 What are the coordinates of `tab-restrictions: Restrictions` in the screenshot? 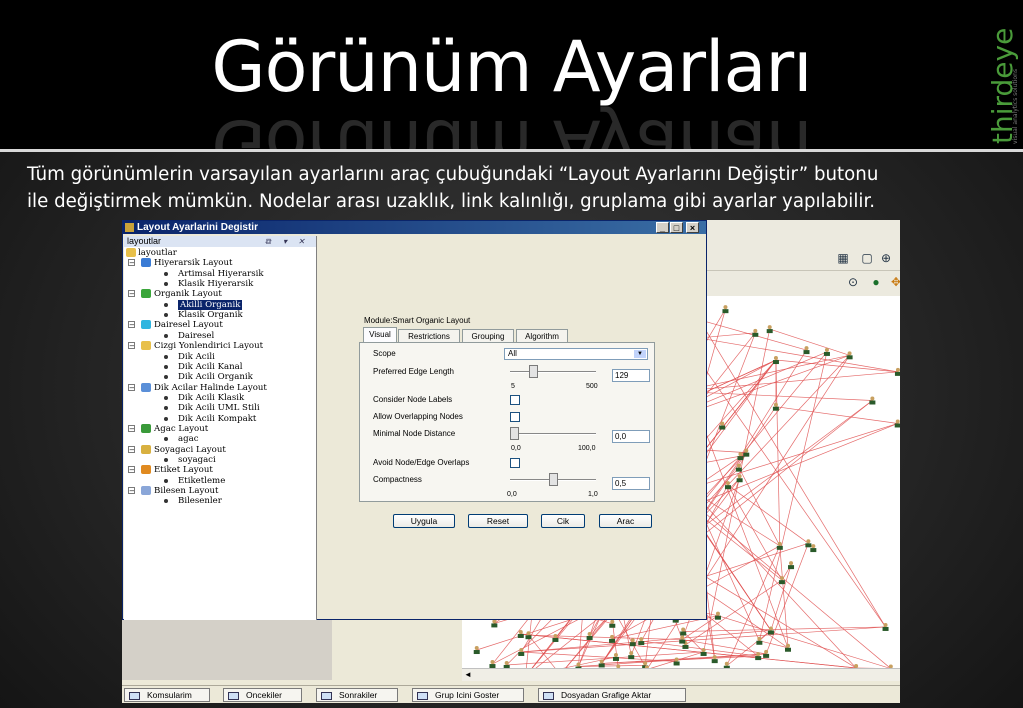 It's located at (429, 335).